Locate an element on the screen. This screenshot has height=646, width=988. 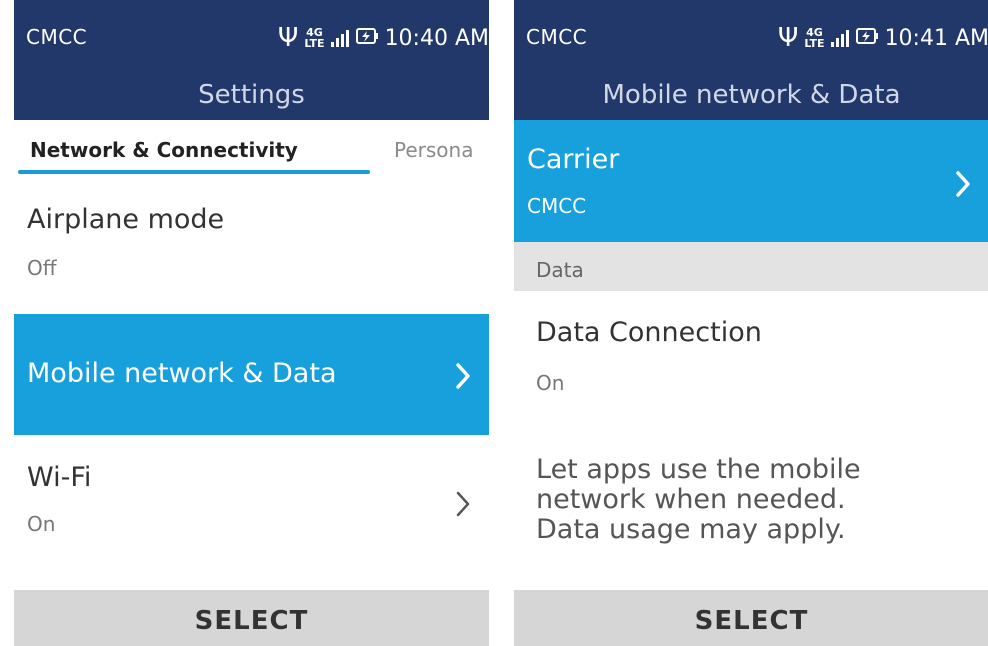
data-connection-value: On is located at coordinates (550, 383).